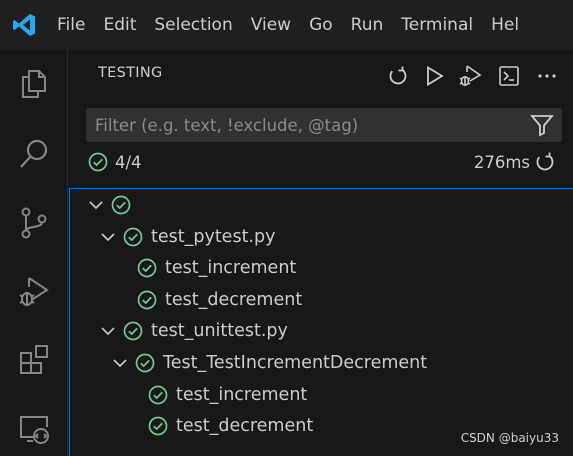 This screenshot has width=573, height=456. What do you see at coordinates (367, 25) in the screenshot?
I see `menu-run: Run` at bounding box center [367, 25].